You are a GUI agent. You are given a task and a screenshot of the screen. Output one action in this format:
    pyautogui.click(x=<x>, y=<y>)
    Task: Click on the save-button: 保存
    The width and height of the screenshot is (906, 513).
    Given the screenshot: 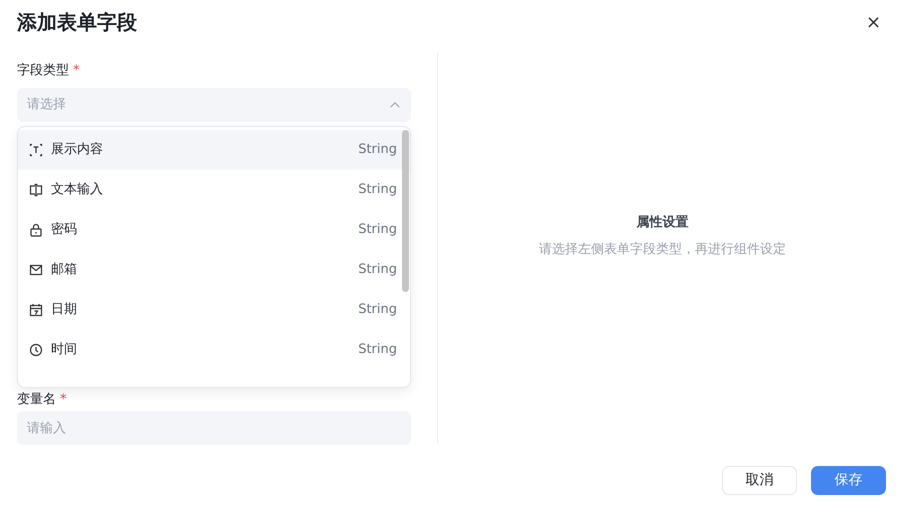 What is the action you would take?
    pyautogui.click(x=848, y=480)
    